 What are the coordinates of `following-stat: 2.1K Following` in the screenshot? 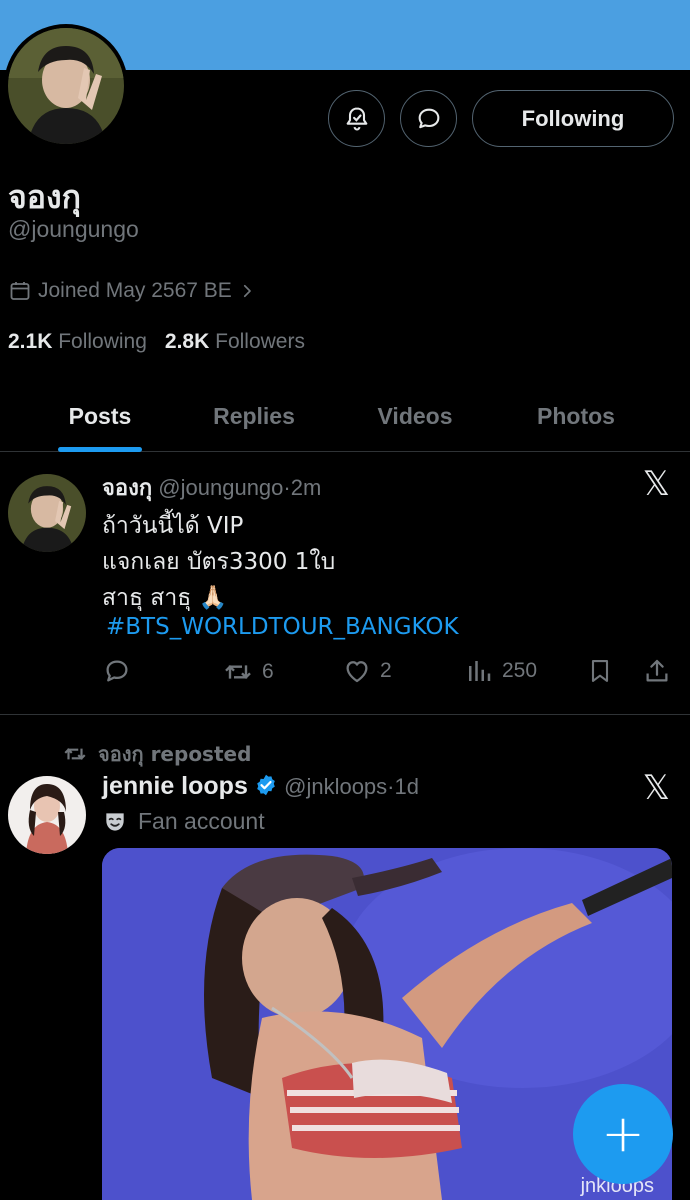 It's located at (77, 342).